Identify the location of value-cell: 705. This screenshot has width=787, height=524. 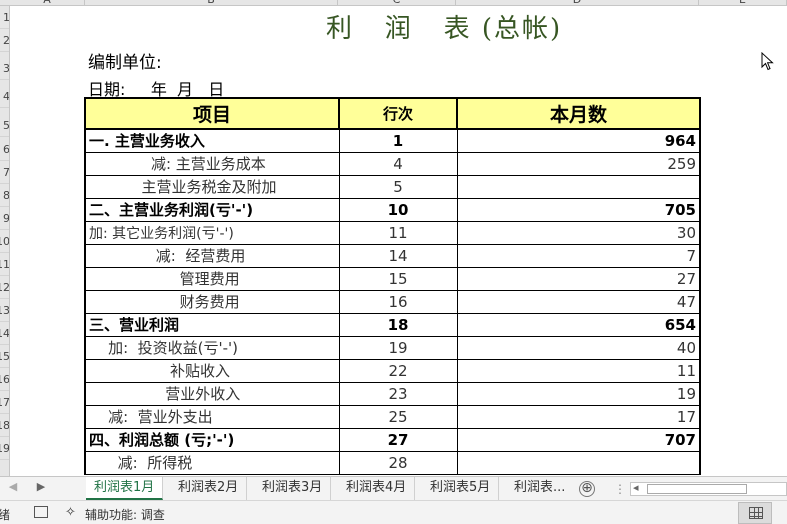
(578, 209).